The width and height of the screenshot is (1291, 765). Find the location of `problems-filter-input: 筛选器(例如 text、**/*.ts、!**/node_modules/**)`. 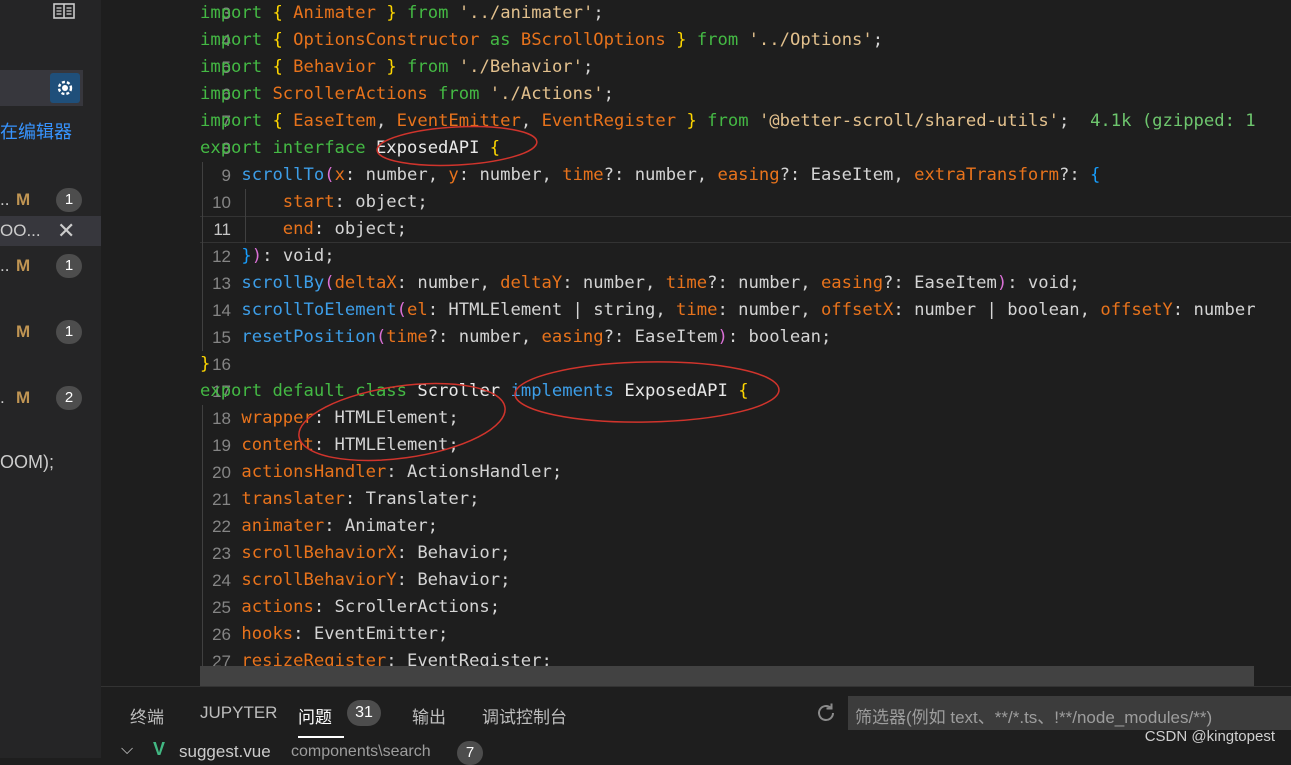

problems-filter-input: 筛选器(例如 text、**/*.ts、!**/node_modules/**) is located at coordinates (1069, 713).